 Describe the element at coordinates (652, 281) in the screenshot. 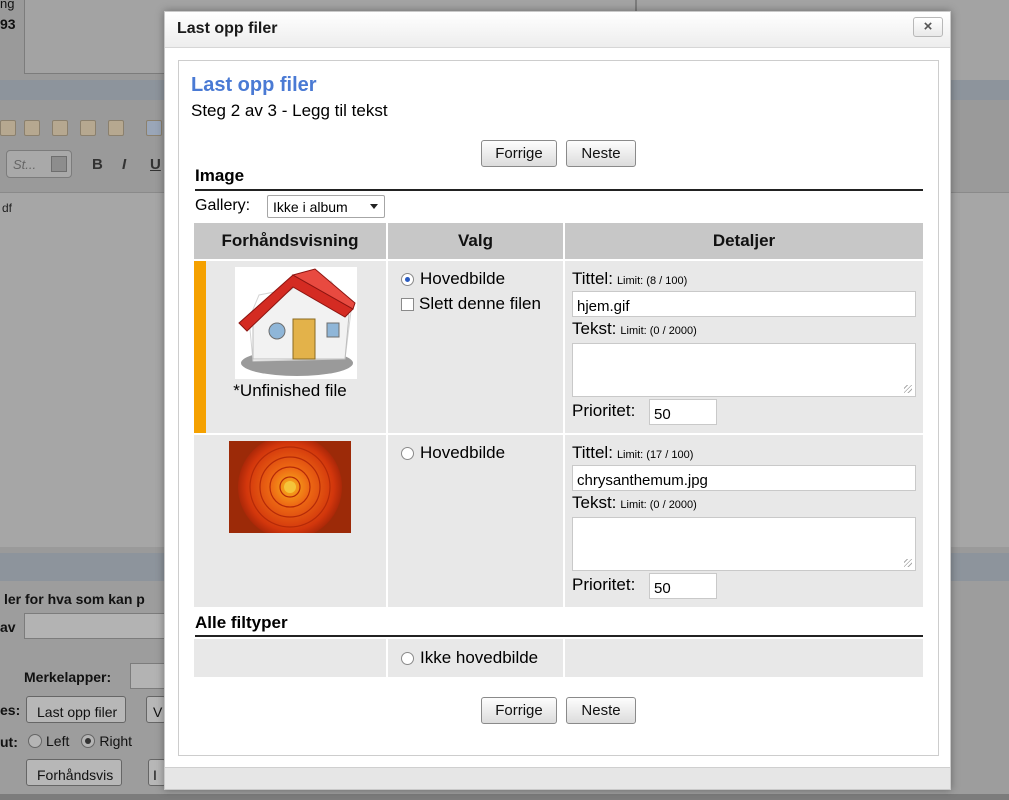

I see `title-limit: Limit: (8 / 100)` at that location.